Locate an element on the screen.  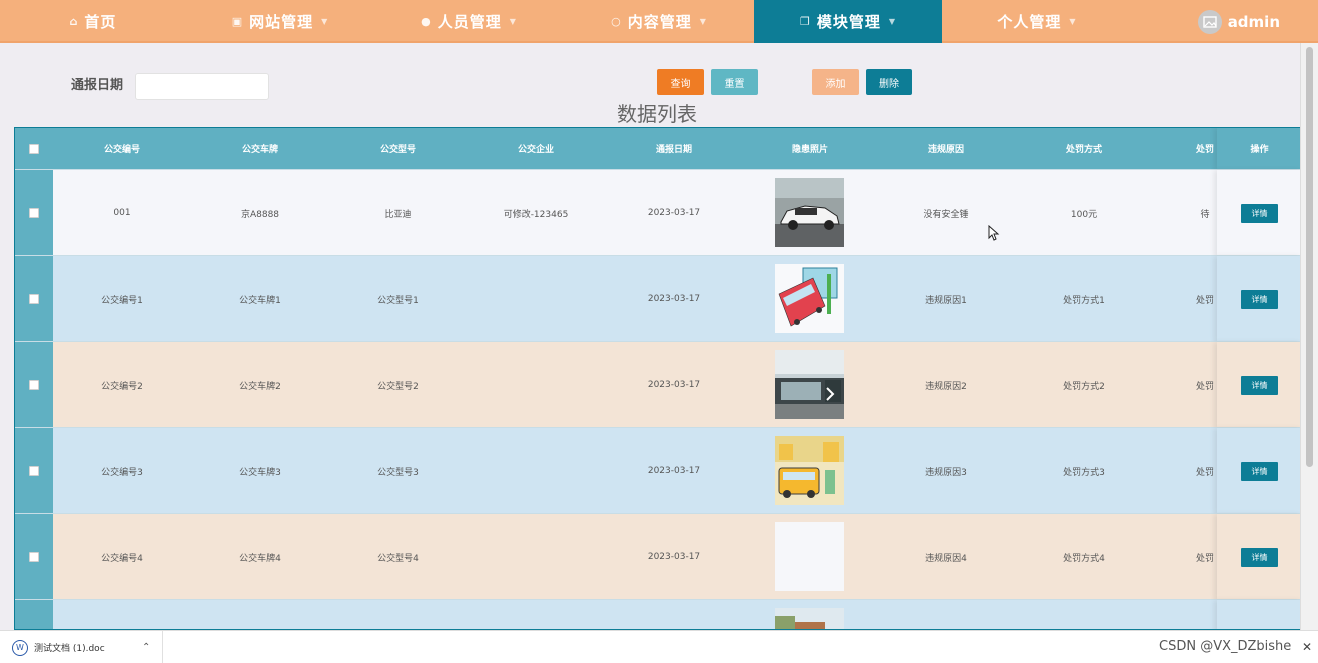
cell-reason: 违规原因3 is located at coordinates (946, 472).